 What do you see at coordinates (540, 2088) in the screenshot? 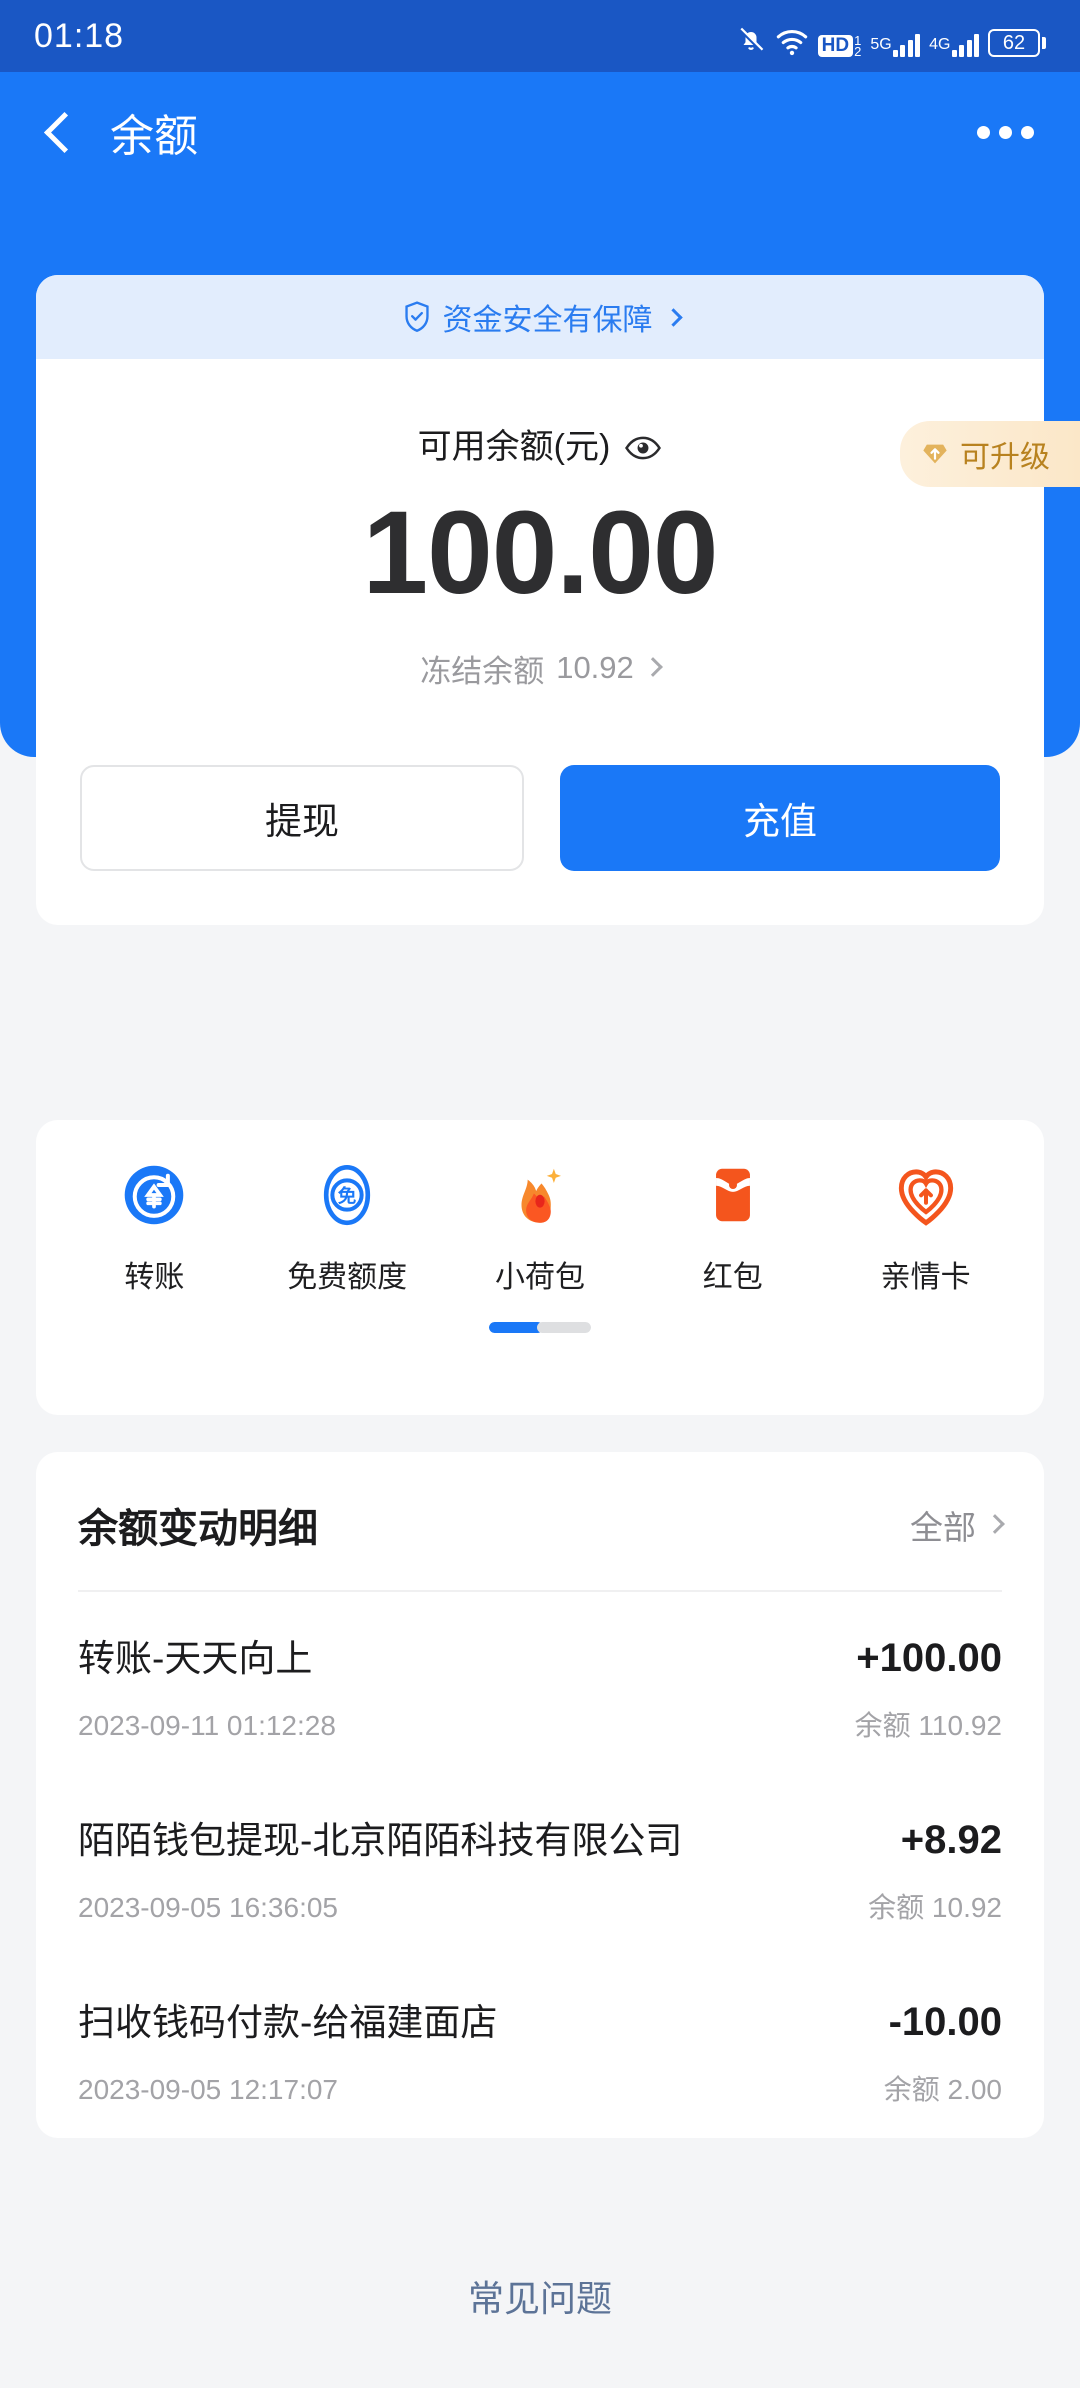
I see `transaction-sub-line: 2023-09-05 12:17:07 余额 2.00` at bounding box center [540, 2088].